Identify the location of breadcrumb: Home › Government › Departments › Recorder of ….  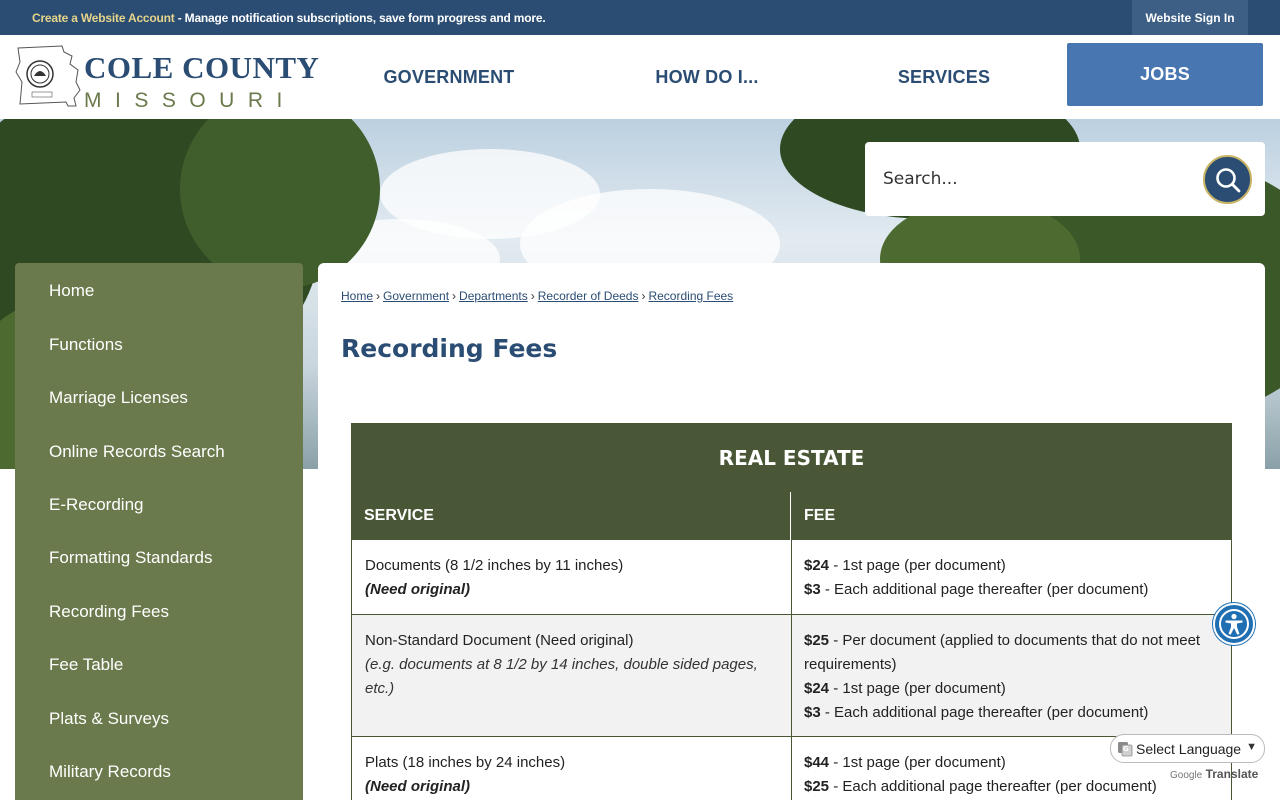
(537, 296).